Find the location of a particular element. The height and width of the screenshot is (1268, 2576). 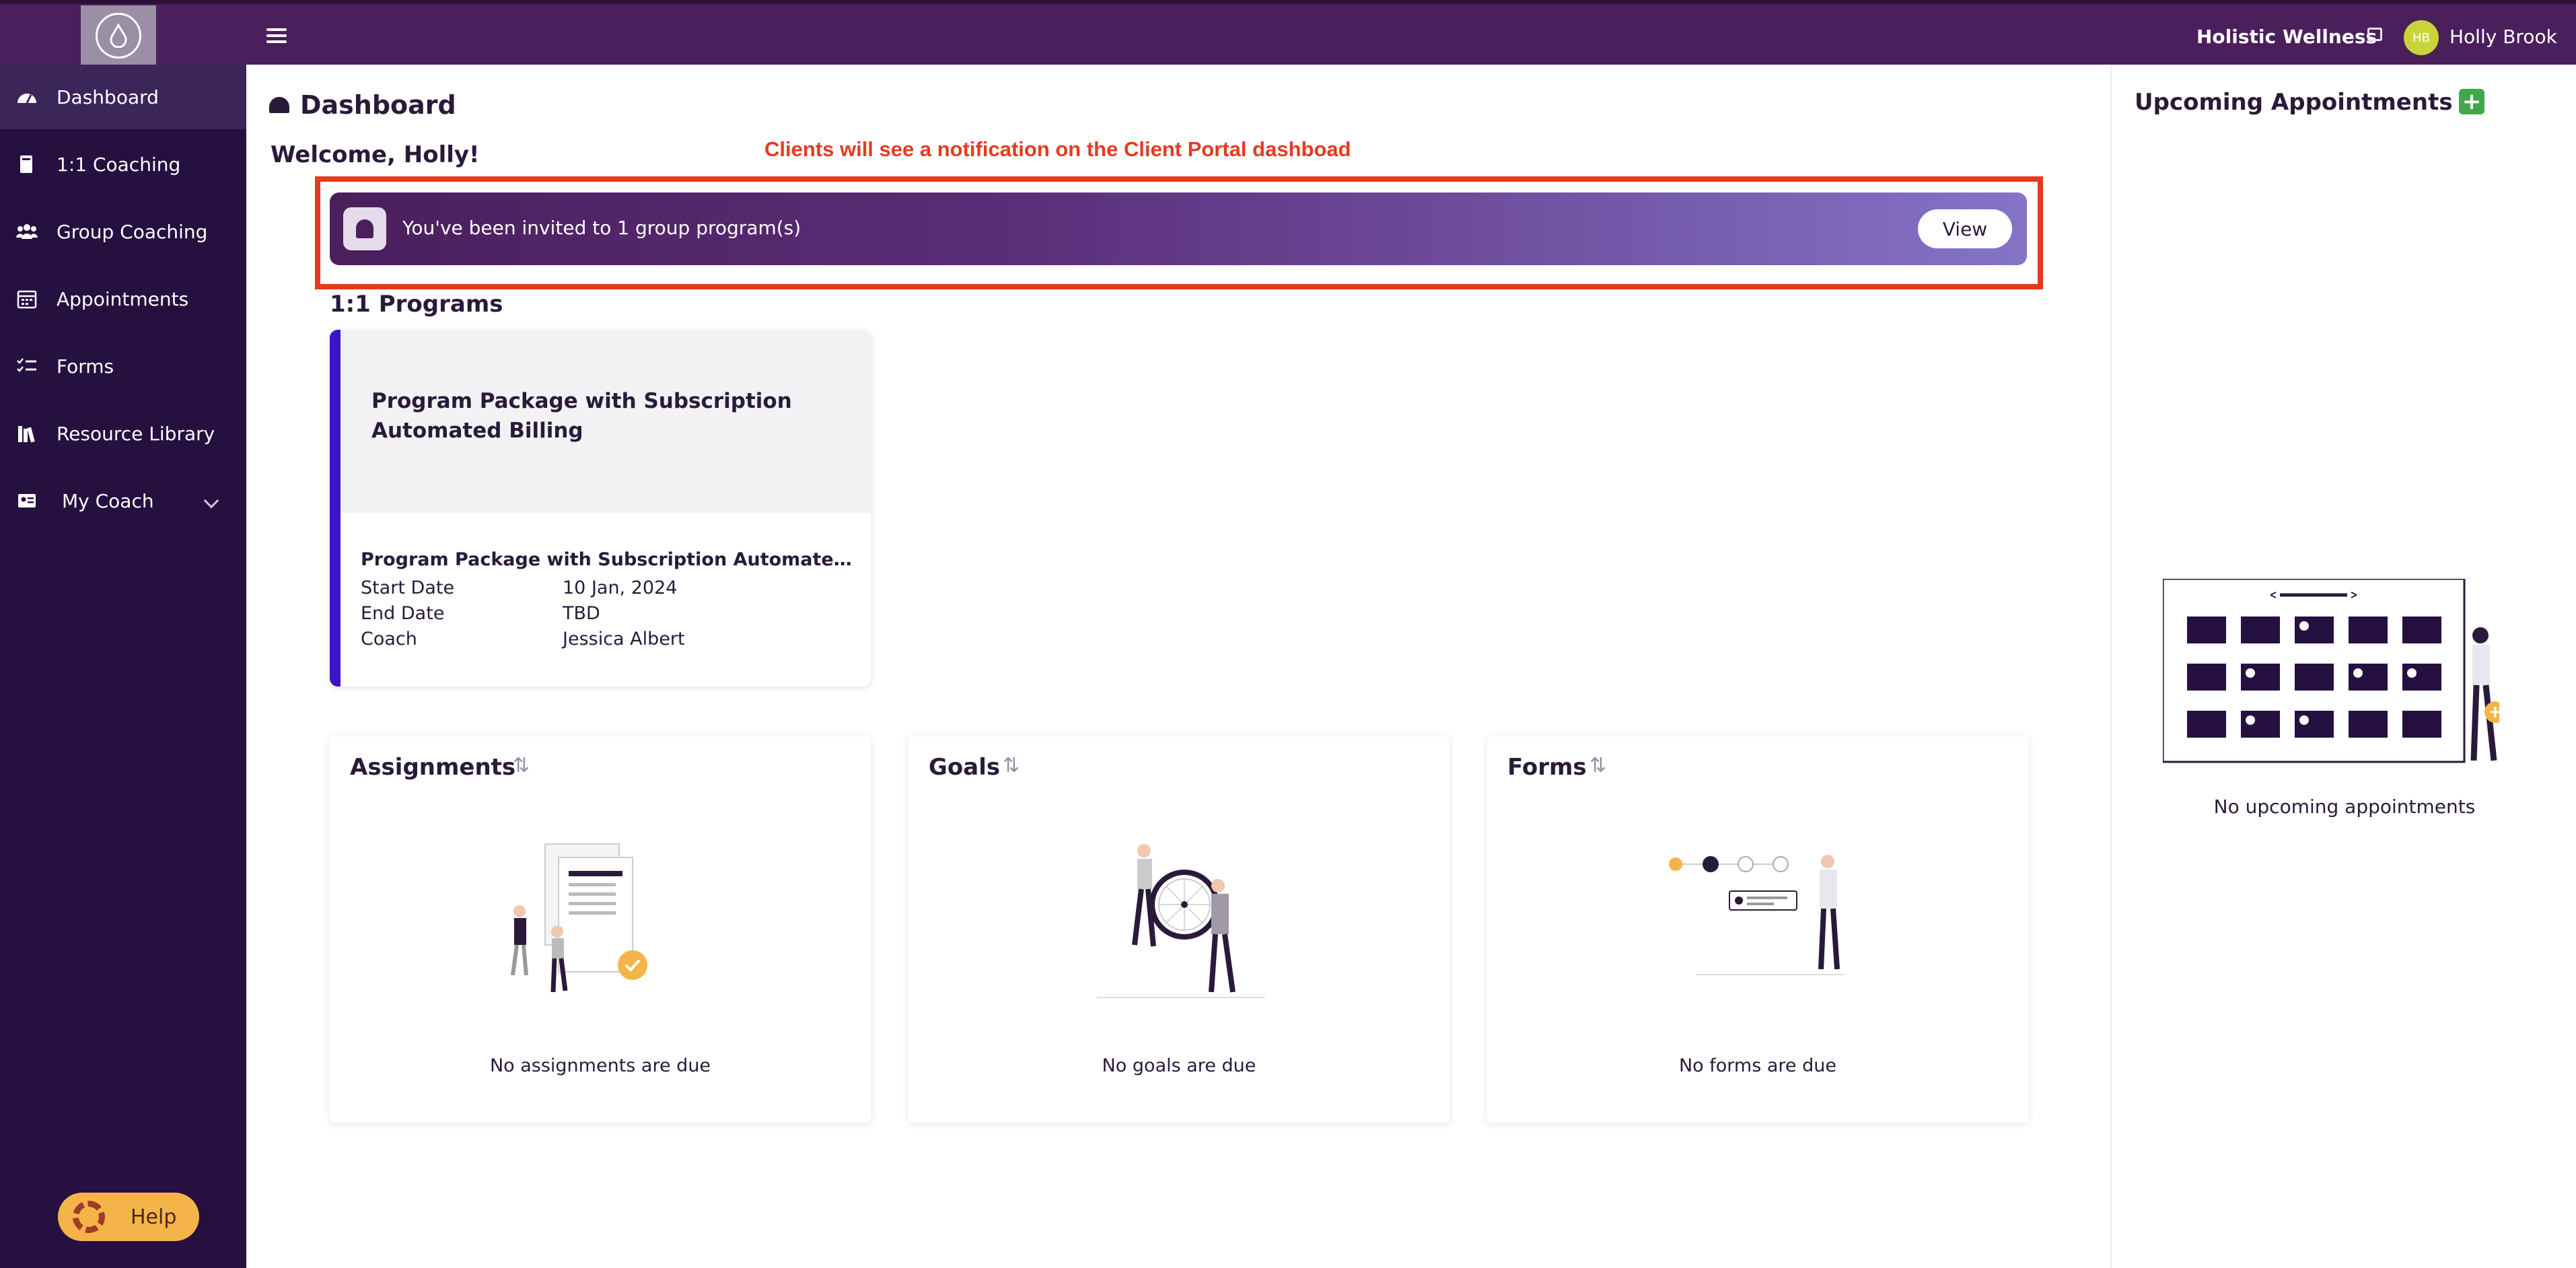

goals-widget: Goals ⇅ No goals are due is located at coordinates (1179, 929).